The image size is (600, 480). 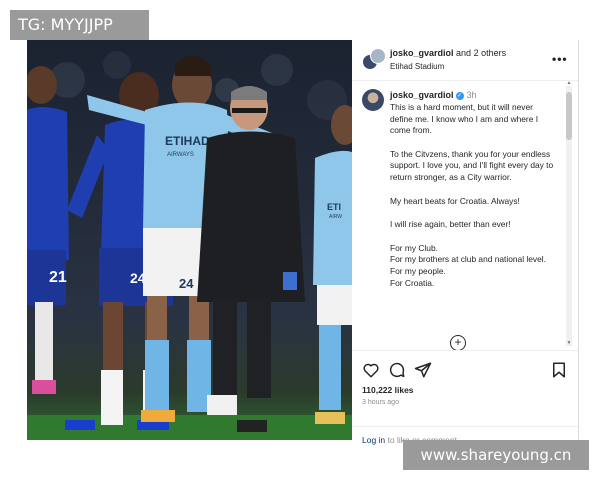 What do you see at coordinates (450, 224) in the screenshot?
I see `caption-paragraph: I will rise again, better than ever!` at bounding box center [450, 224].